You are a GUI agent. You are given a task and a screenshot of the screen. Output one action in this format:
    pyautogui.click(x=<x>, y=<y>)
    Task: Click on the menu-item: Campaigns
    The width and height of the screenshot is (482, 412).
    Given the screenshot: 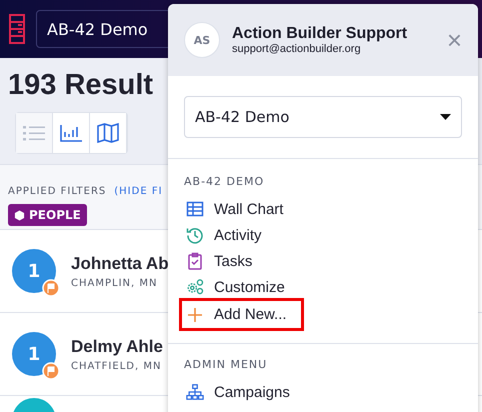 What is the action you would take?
    pyautogui.click(x=238, y=392)
    